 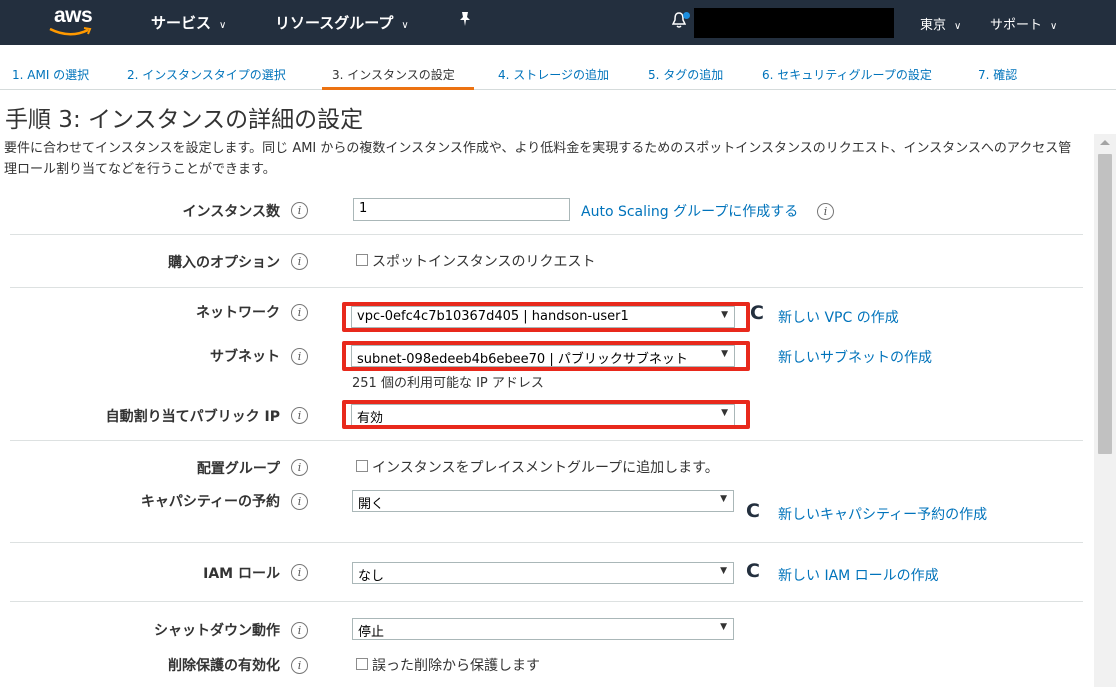 What do you see at coordinates (238, 313) in the screenshot?
I see `network-label: ネットワーク` at bounding box center [238, 313].